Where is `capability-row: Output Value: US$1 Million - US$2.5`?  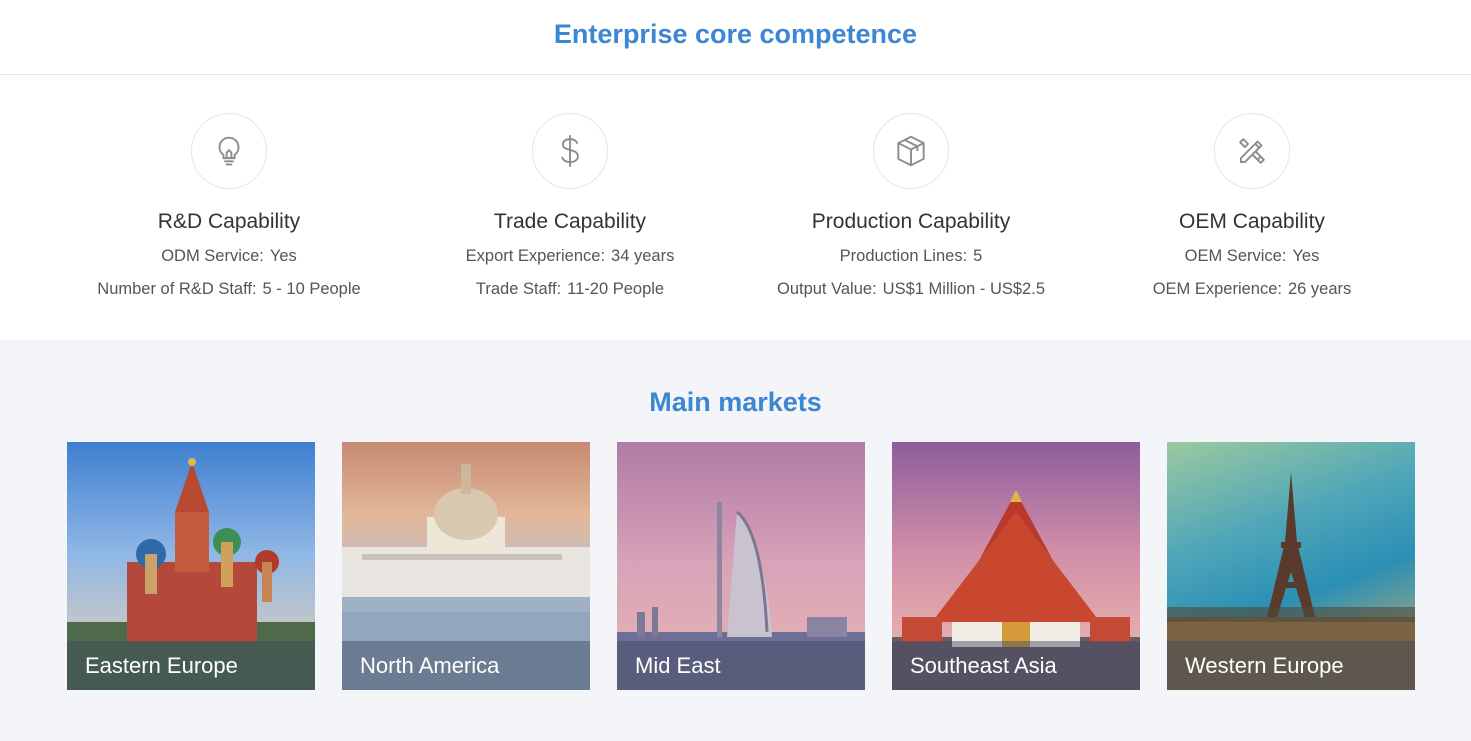 capability-row: Output Value: US$1 Million - US$2.5 is located at coordinates (911, 289).